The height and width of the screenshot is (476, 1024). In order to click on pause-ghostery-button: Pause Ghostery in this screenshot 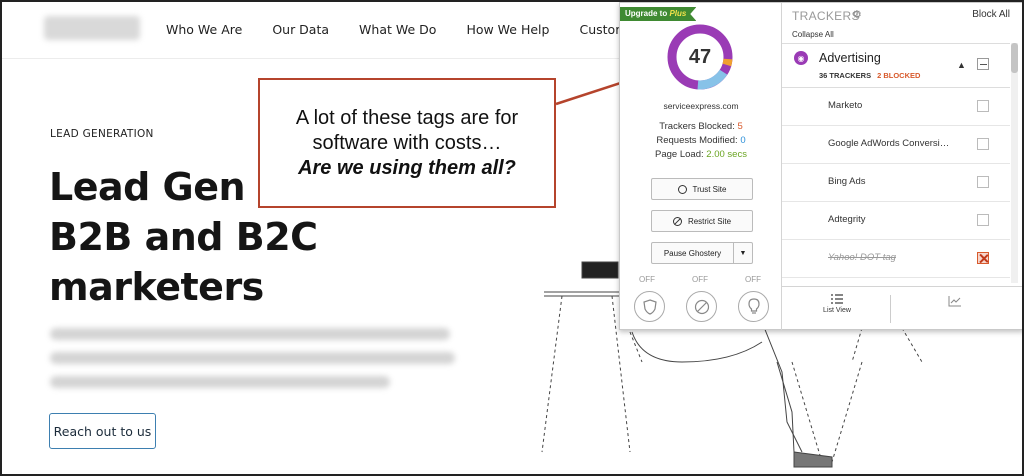, I will do `click(693, 253)`.